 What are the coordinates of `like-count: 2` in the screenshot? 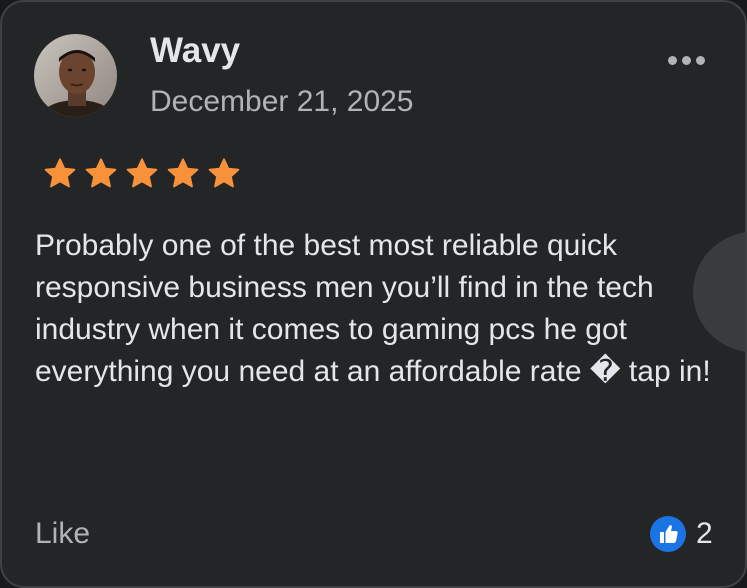 It's located at (704, 533).